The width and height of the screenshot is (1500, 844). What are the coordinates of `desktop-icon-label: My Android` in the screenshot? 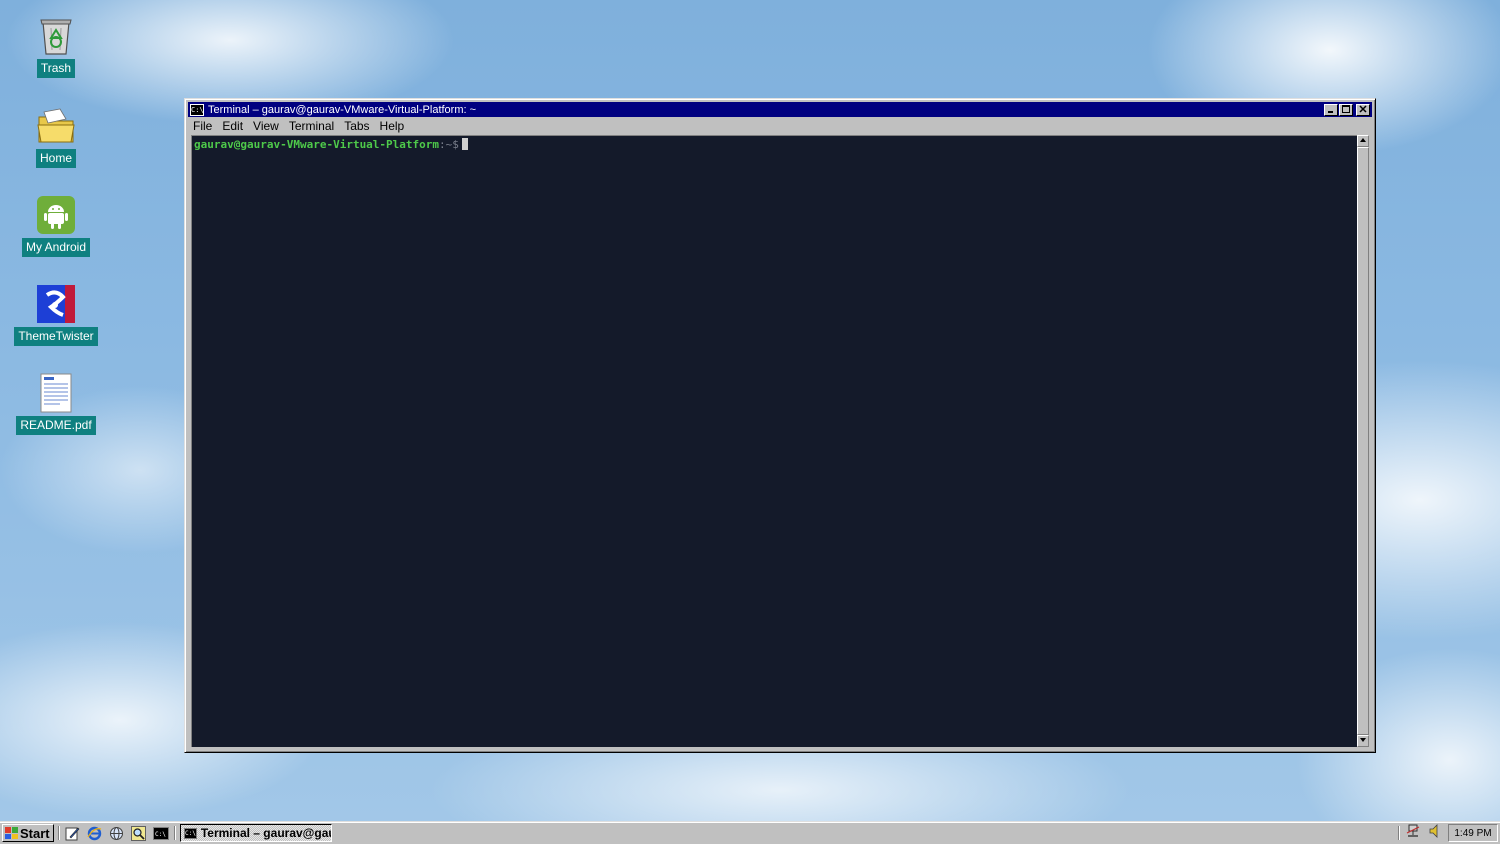 It's located at (56, 247).